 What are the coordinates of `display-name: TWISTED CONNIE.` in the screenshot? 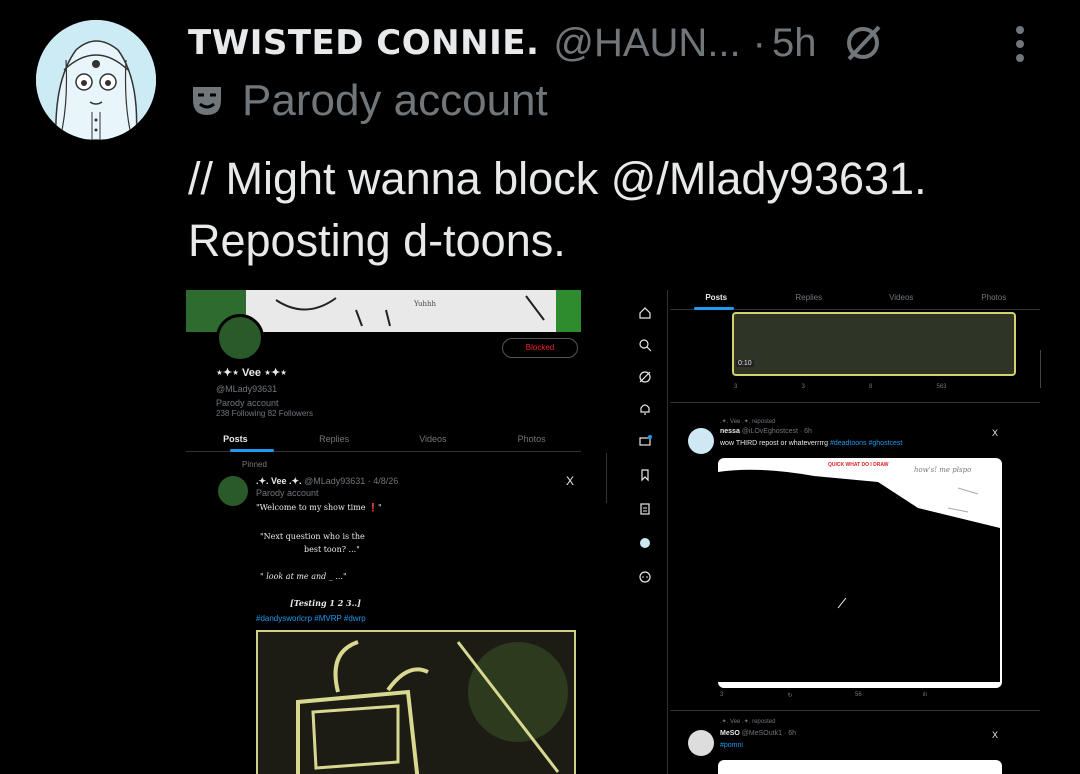 It's located at (363, 43).